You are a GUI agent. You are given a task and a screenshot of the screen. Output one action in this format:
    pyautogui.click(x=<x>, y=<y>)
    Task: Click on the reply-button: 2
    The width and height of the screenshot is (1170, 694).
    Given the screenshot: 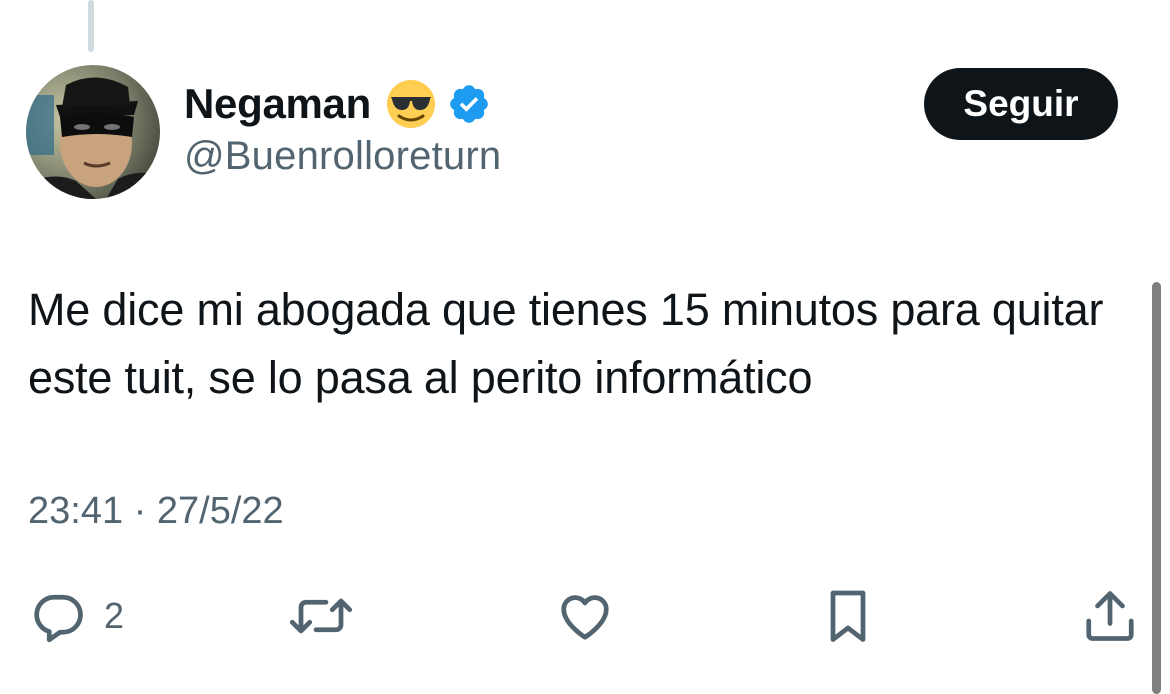 What is the action you would take?
    pyautogui.click(x=76, y=616)
    